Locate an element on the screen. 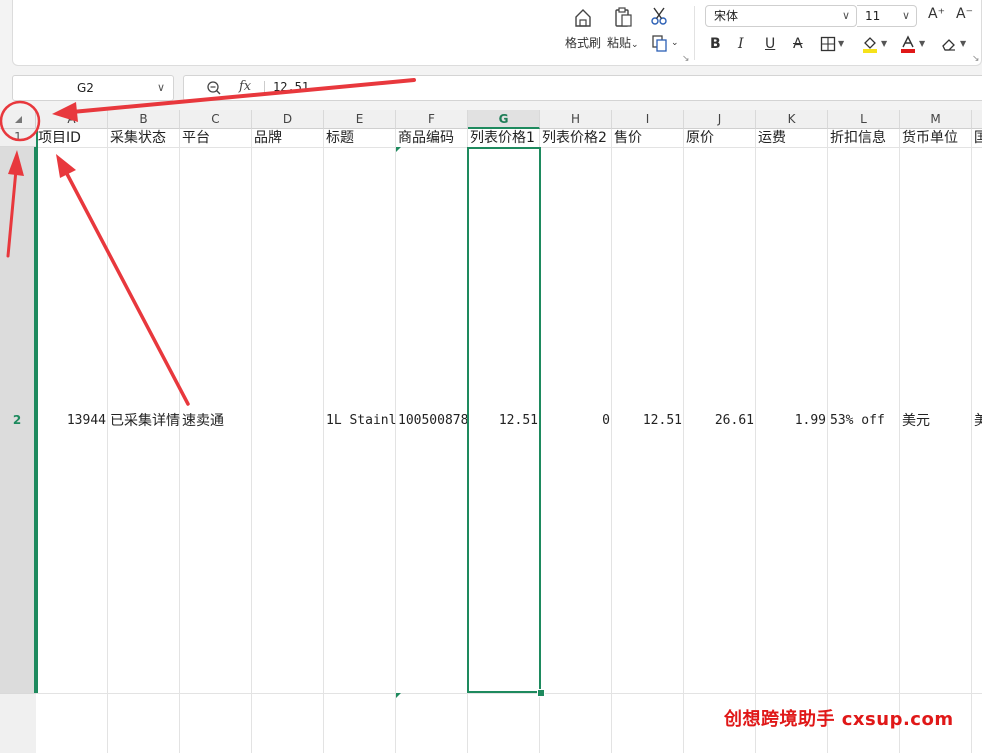 Image resolution: width=982 pixels, height=753 pixels. cell-e1: 标题 is located at coordinates (360, 138).